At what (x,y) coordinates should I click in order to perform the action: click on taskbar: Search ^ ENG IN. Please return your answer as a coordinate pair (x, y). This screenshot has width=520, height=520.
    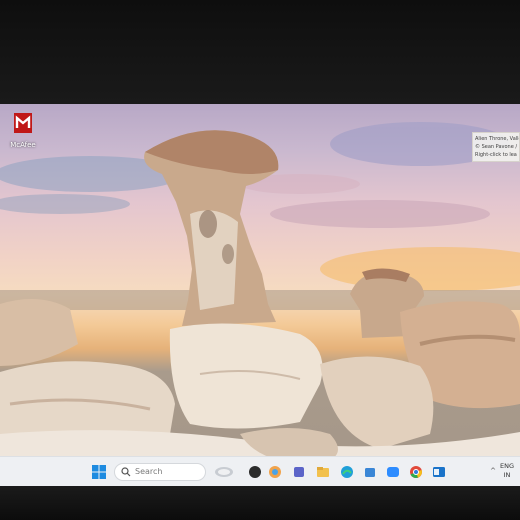
    Looking at the image, I should click on (260, 471).